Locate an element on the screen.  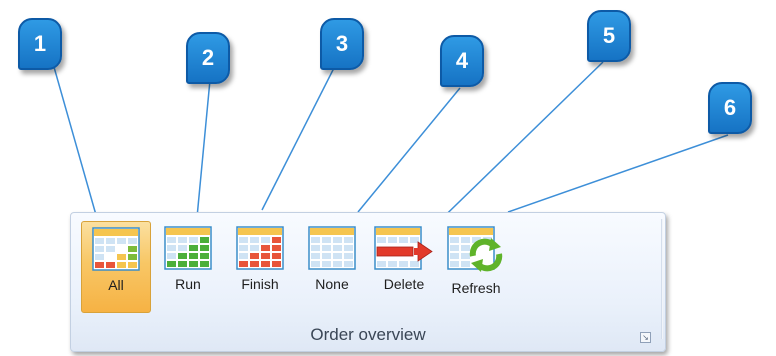
callout-4: 4 is located at coordinates (462, 61).